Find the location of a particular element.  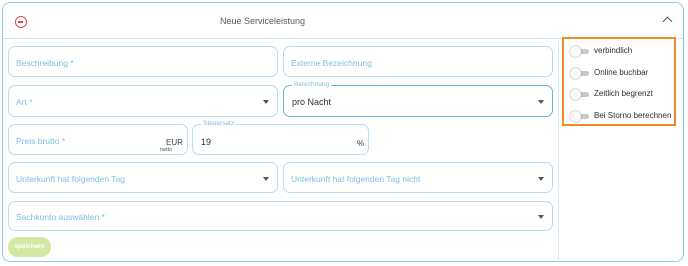

berechnung-select: Berechnung pro Nacht is located at coordinates (418, 99).